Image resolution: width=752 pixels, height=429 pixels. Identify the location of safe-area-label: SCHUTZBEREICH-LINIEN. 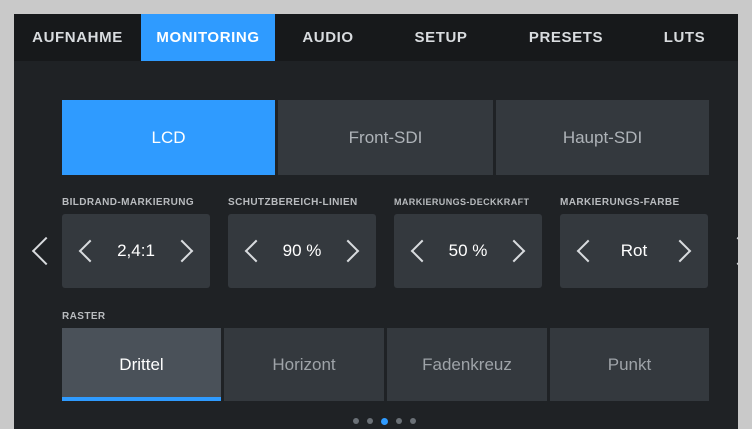
(293, 202).